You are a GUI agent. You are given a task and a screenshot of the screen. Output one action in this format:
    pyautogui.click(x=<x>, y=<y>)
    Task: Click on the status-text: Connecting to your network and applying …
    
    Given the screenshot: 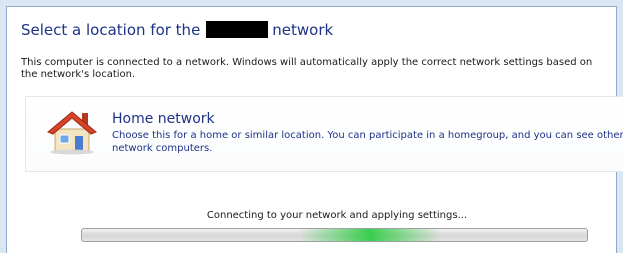 What is the action you would take?
    pyautogui.click(x=337, y=215)
    